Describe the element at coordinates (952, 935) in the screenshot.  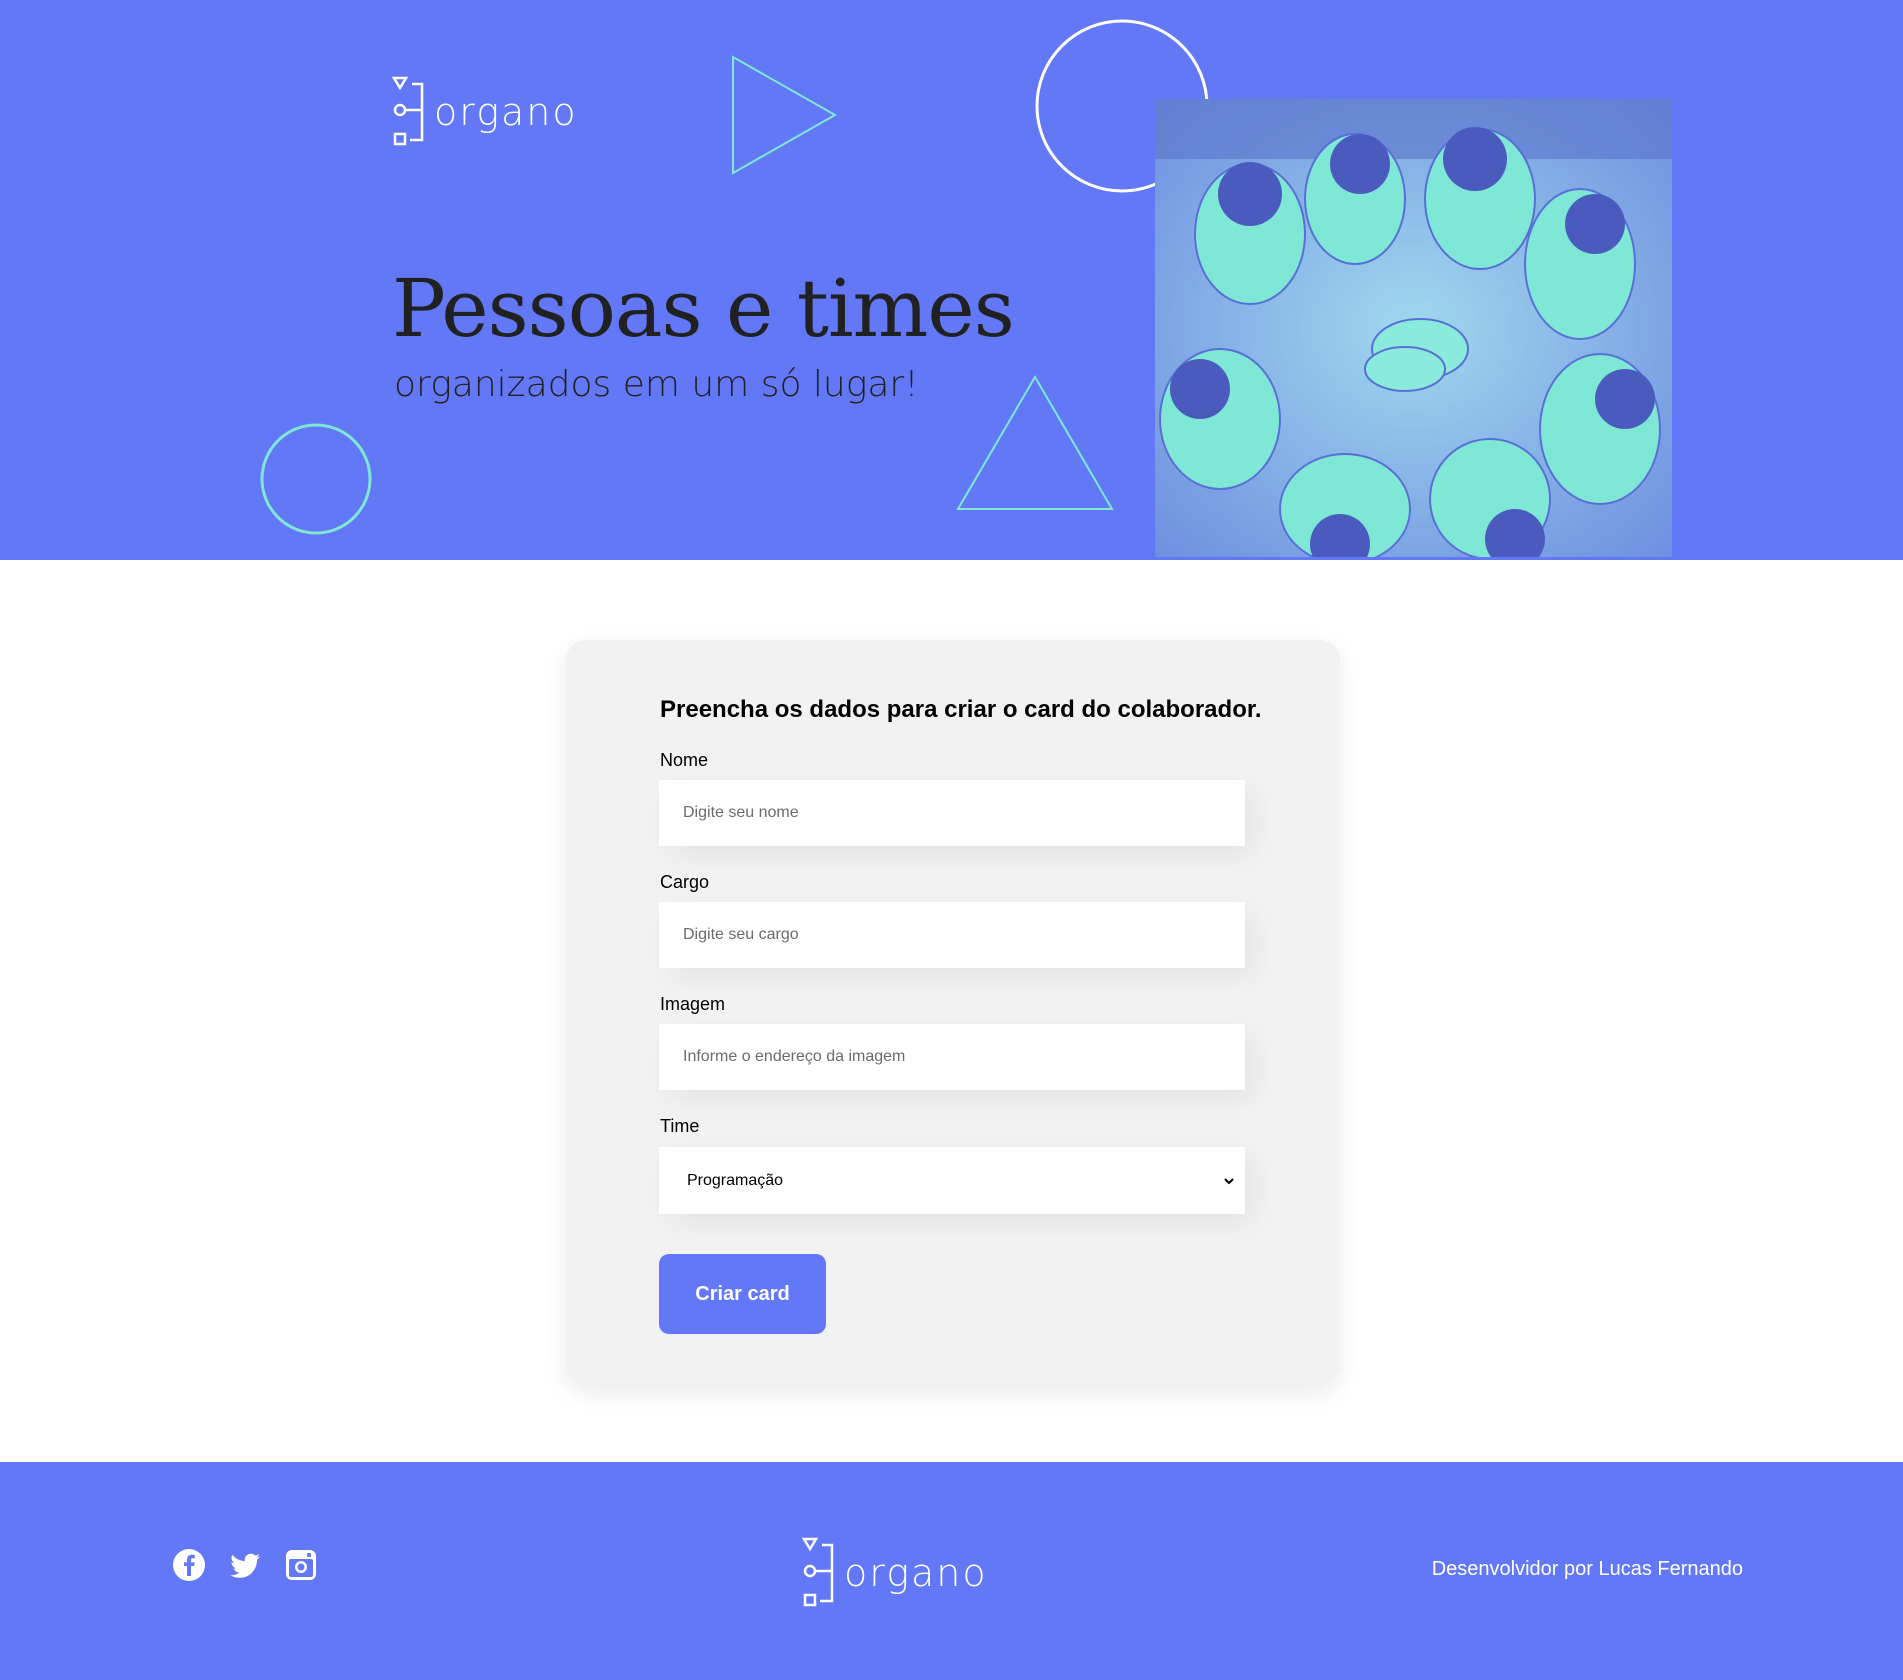
I see `role-input` at that location.